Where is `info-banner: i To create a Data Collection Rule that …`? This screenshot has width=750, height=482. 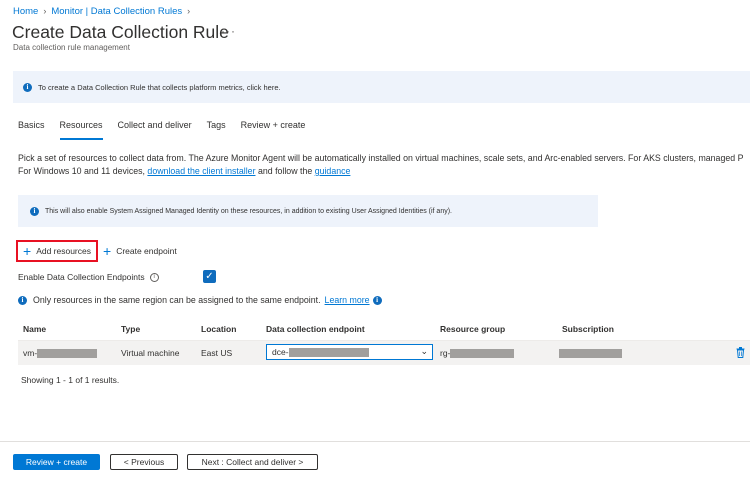 info-banner: i To create a Data Collection Rule that … is located at coordinates (381, 87).